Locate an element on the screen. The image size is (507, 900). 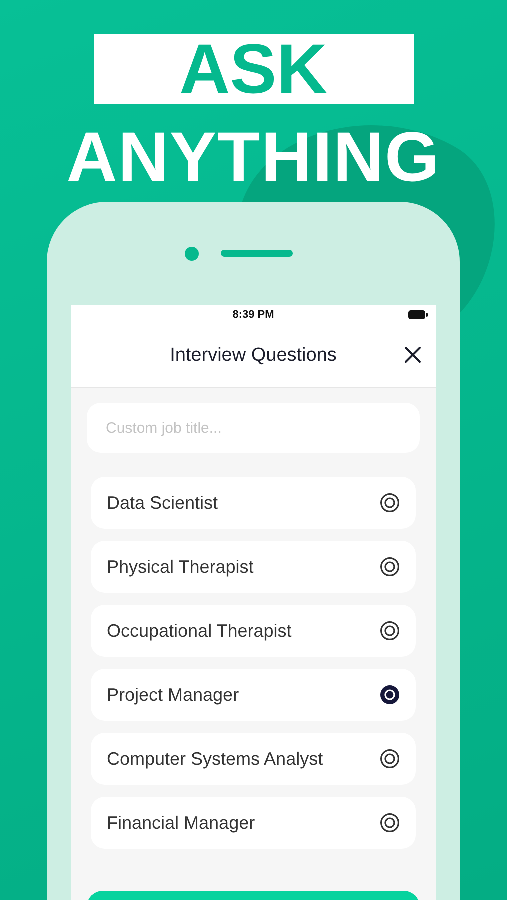
job-option: Computer Systems Analyst is located at coordinates (253, 759).